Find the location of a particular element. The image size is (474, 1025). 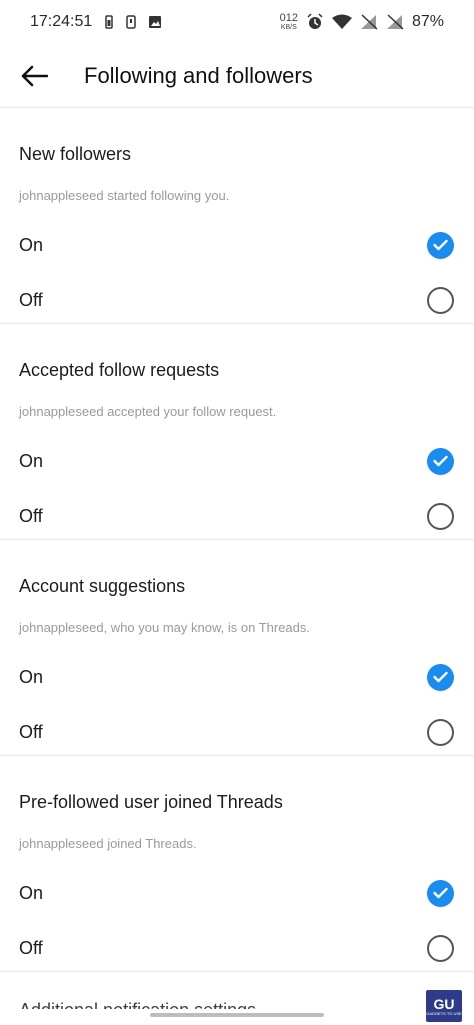

watermark-big: GU is located at coordinates (444, 1003).